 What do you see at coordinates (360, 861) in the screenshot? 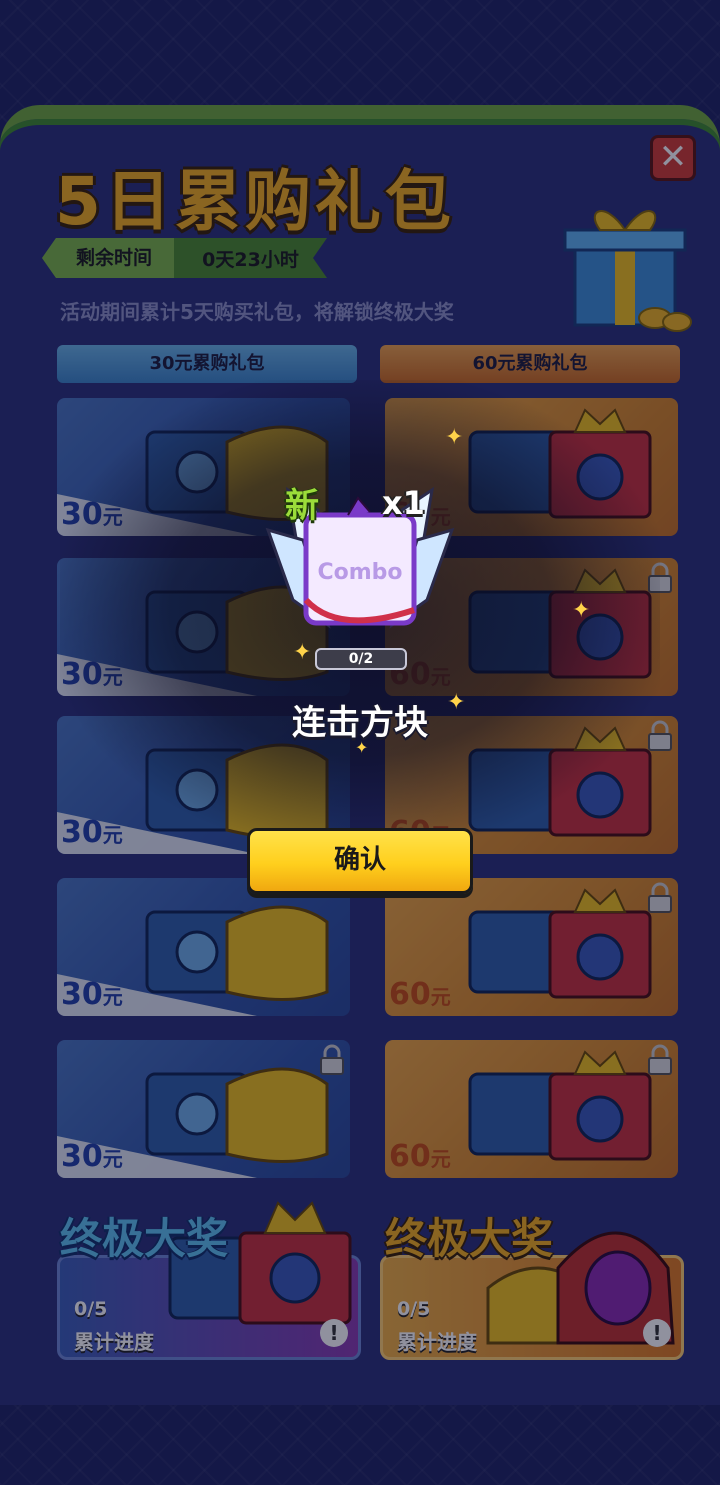
I see `confirm-button: 确认` at bounding box center [360, 861].